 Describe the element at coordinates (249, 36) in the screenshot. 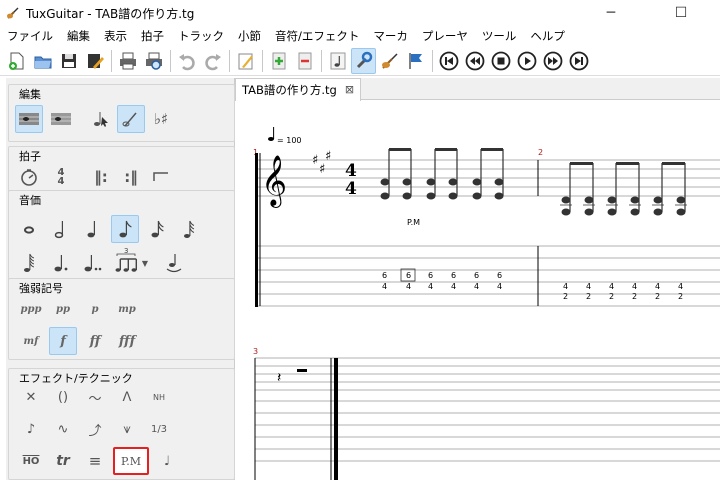

I see `menu-measure: 小節` at that location.